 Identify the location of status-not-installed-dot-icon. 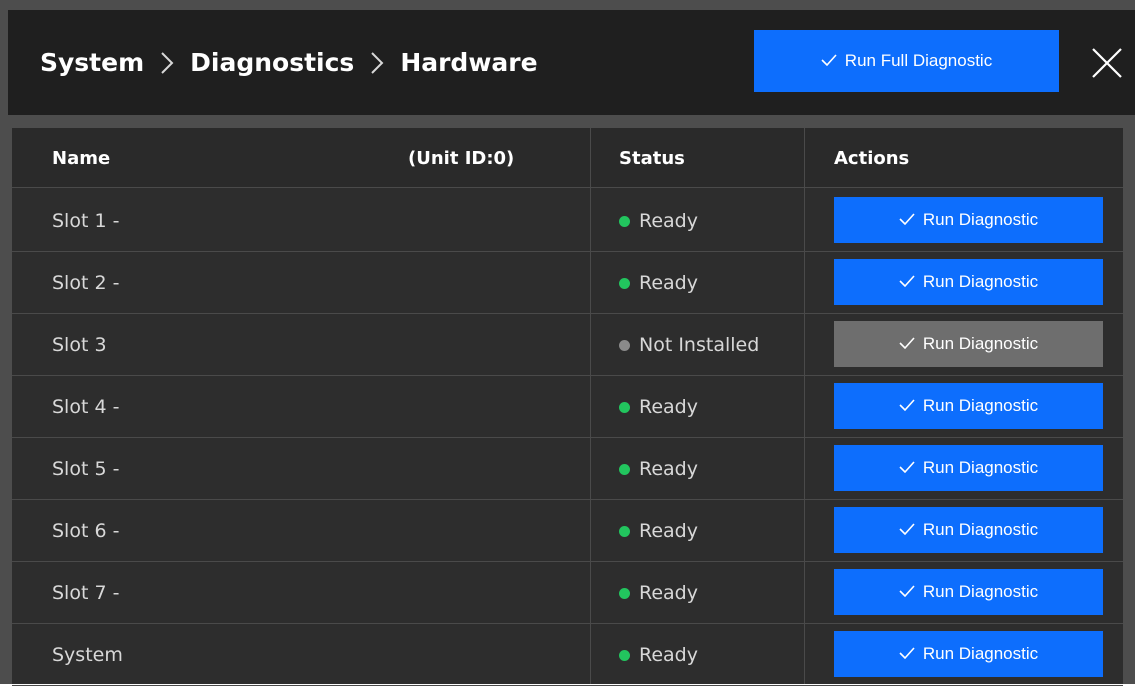
(624, 345).